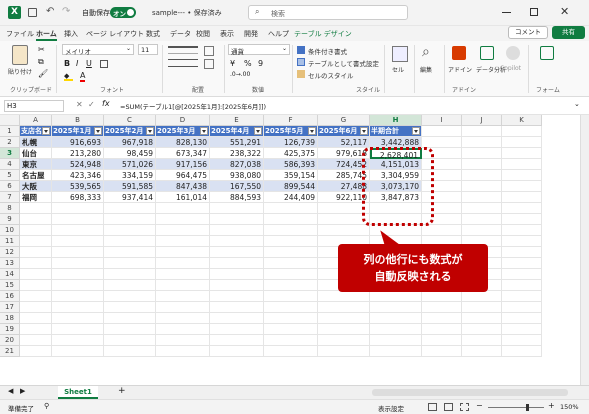  What do you see at coordinates (391, 408) in the screenshot?
I see `display-settings-button: 表示設定` at bounding box center [391, 408].